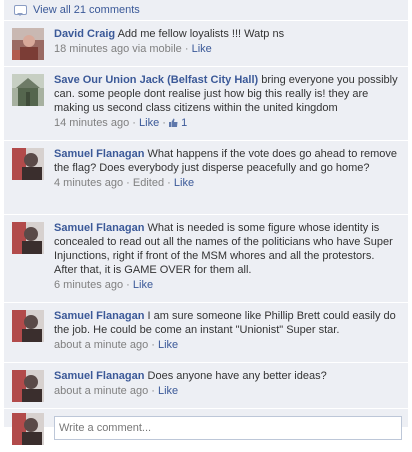  What do you see at coordinates (201, 34) in the screenshot?
I see `comment-text: Add me fellow loyalists !!! Watp ns` at bounding box center [201, 34].